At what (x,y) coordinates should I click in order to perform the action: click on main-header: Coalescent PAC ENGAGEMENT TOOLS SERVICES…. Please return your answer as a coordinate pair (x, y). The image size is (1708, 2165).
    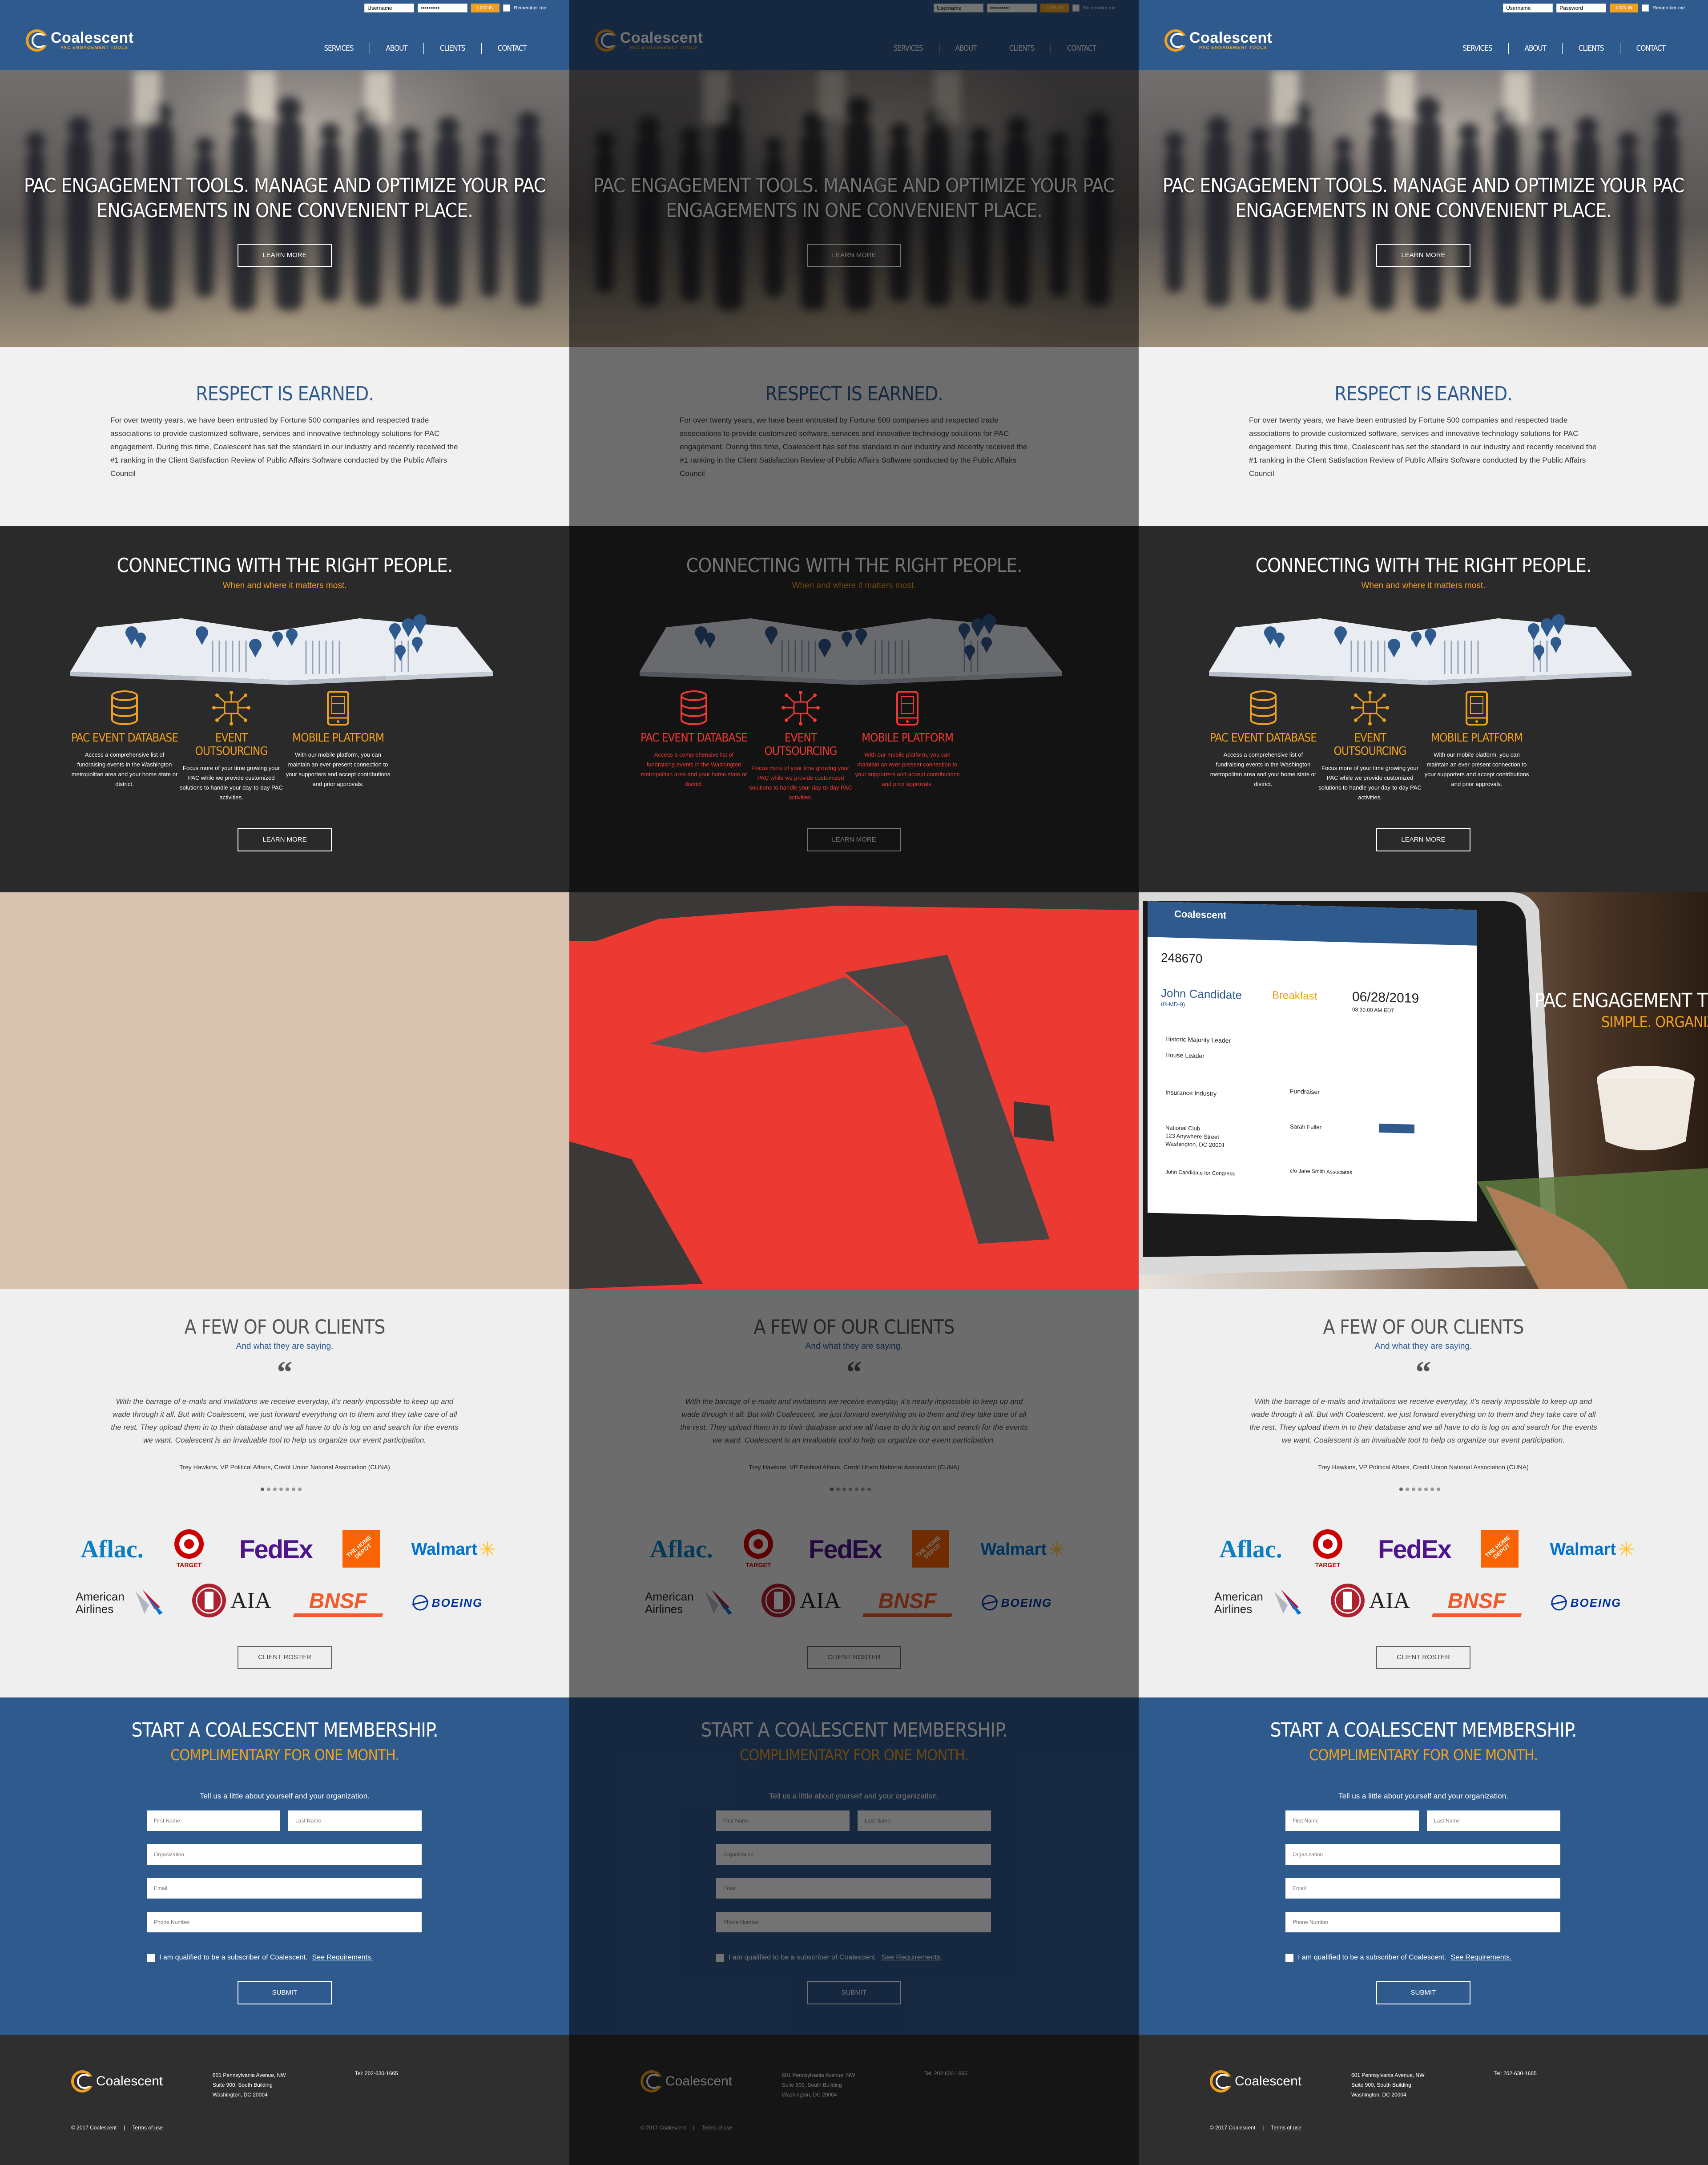
    Looking at the image, I should click on (284, 43).